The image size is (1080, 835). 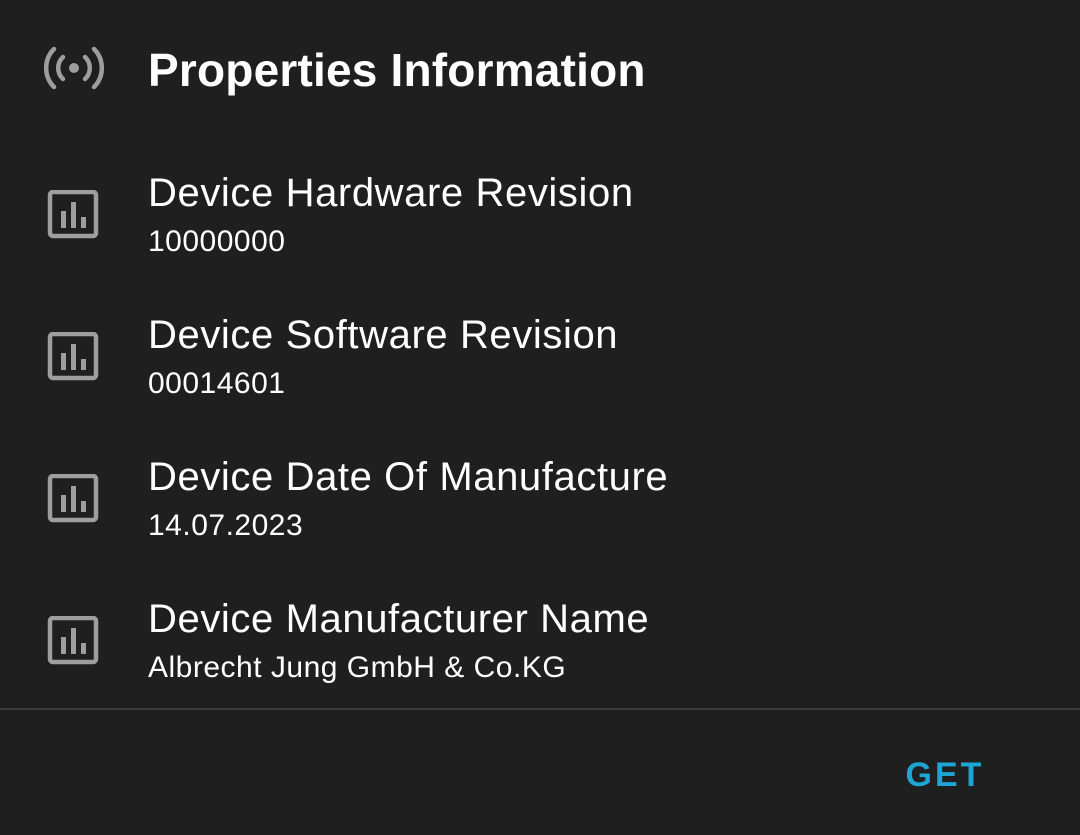 What do you see at coordinates (397, 70) in the screenshot?
I see `dialog-title: Properties Information` at bounding box center [397, 70].